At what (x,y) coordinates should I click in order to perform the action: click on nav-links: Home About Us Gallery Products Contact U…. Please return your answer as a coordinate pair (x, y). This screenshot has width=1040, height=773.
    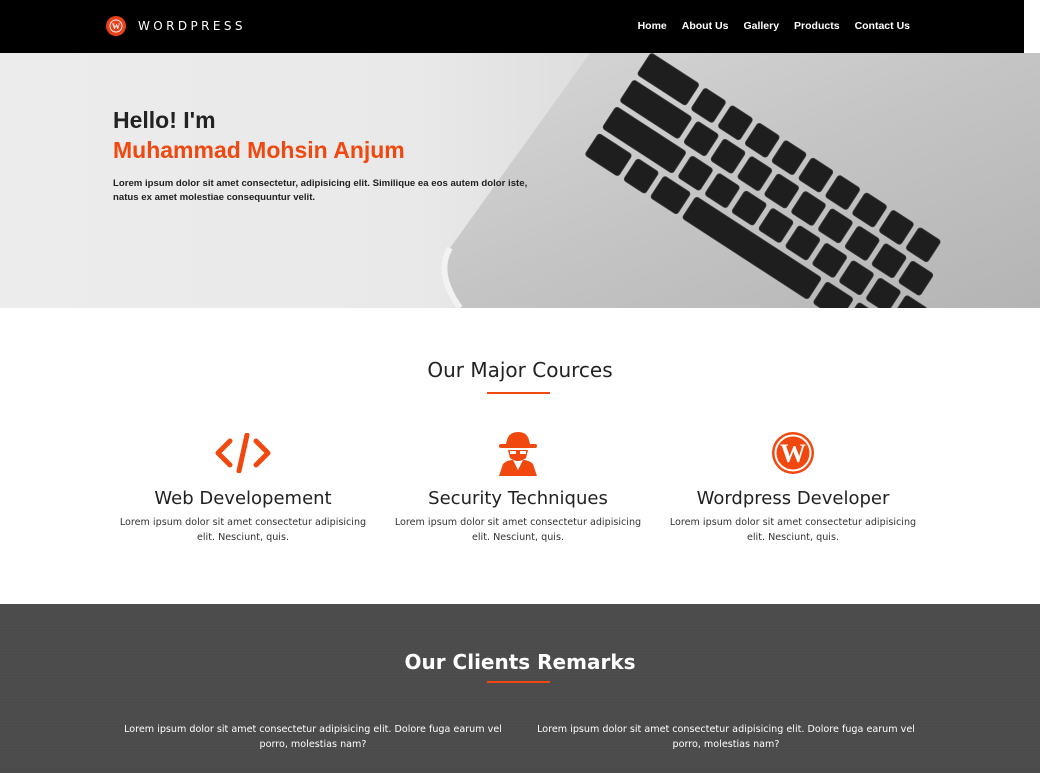
    Looking at the image, I should click on (766, 26).